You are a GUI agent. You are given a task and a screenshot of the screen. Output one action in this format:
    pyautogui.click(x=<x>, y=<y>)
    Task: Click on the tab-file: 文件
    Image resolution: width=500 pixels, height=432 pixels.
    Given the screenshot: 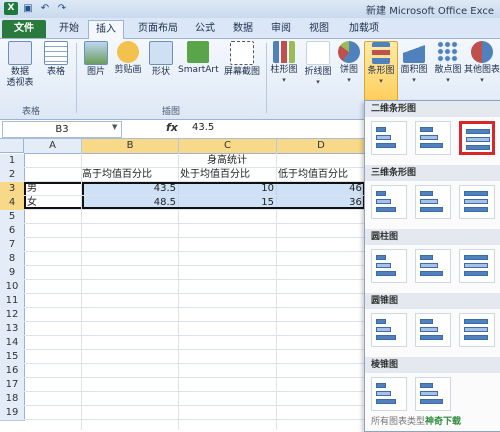 What is the action you would take?
    pyautogui.click(x=24, y=29)
    